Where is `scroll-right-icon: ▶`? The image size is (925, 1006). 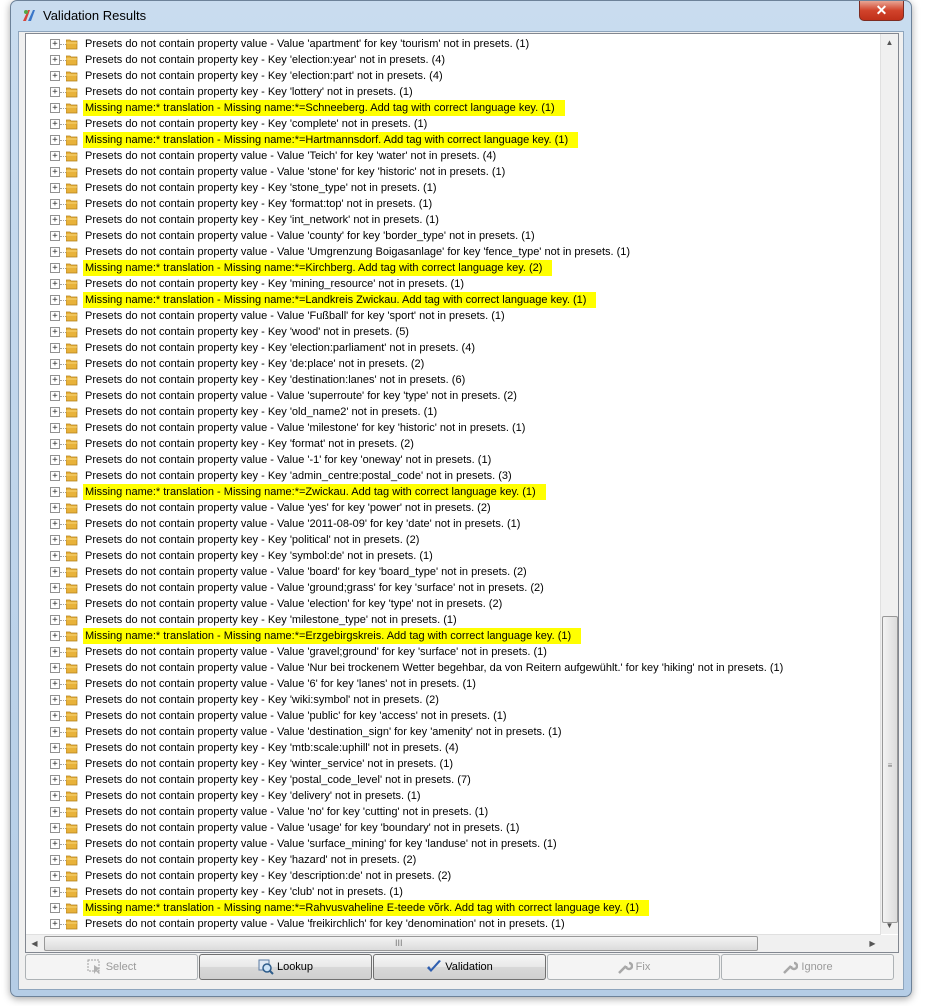
scroll-right-icon: ▶ is located at coordinates (872, 943).